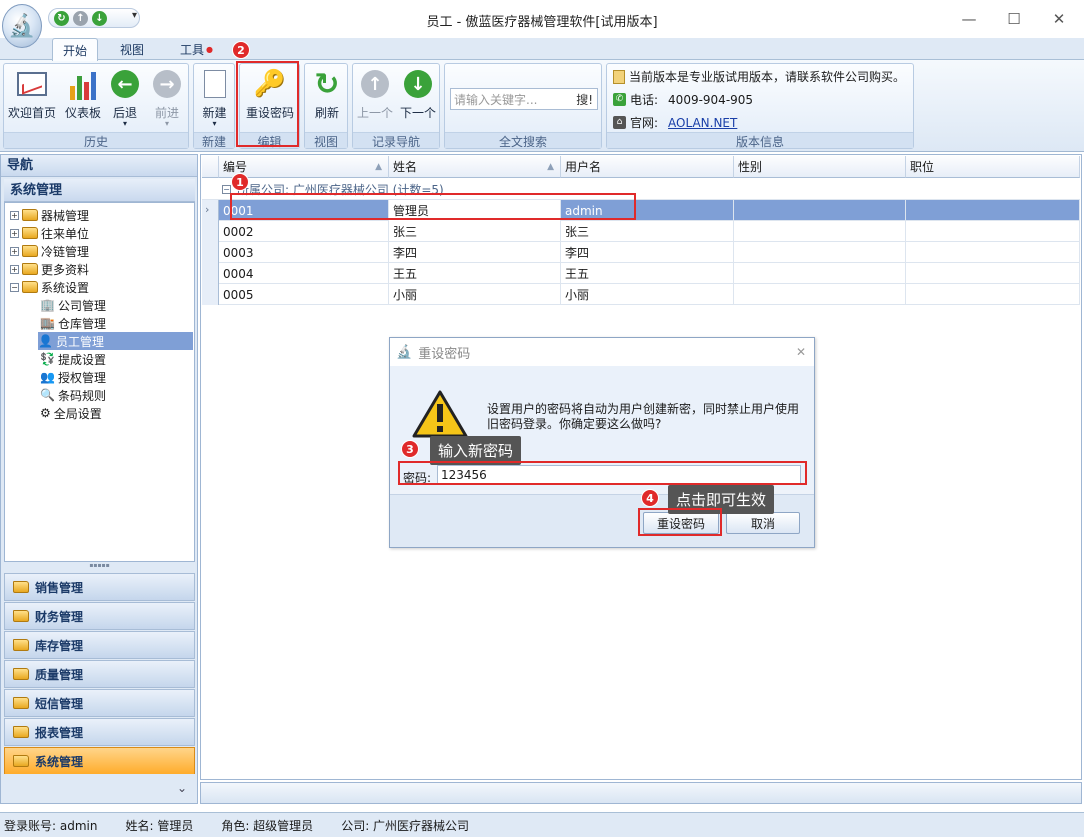 This screenshot has width=1084, height=837. I want to click on table-row: 0004 王五 王五, so click(641, 273).